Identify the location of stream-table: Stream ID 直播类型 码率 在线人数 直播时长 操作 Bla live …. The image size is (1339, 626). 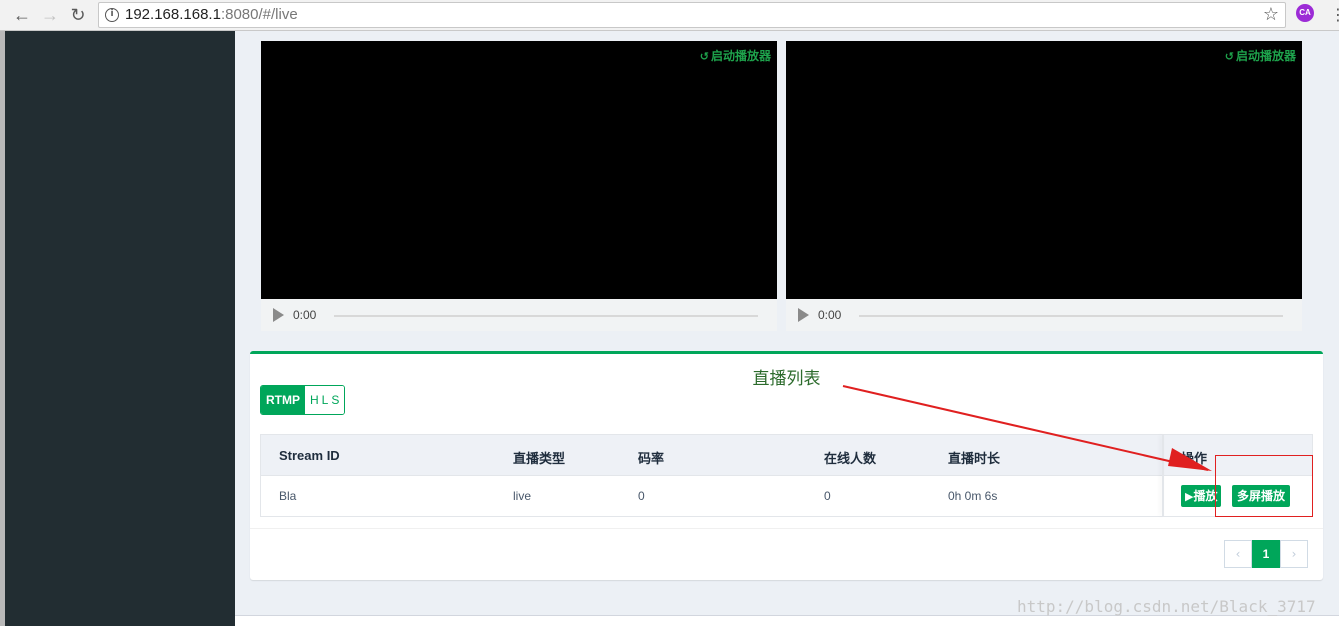
(786, 475).